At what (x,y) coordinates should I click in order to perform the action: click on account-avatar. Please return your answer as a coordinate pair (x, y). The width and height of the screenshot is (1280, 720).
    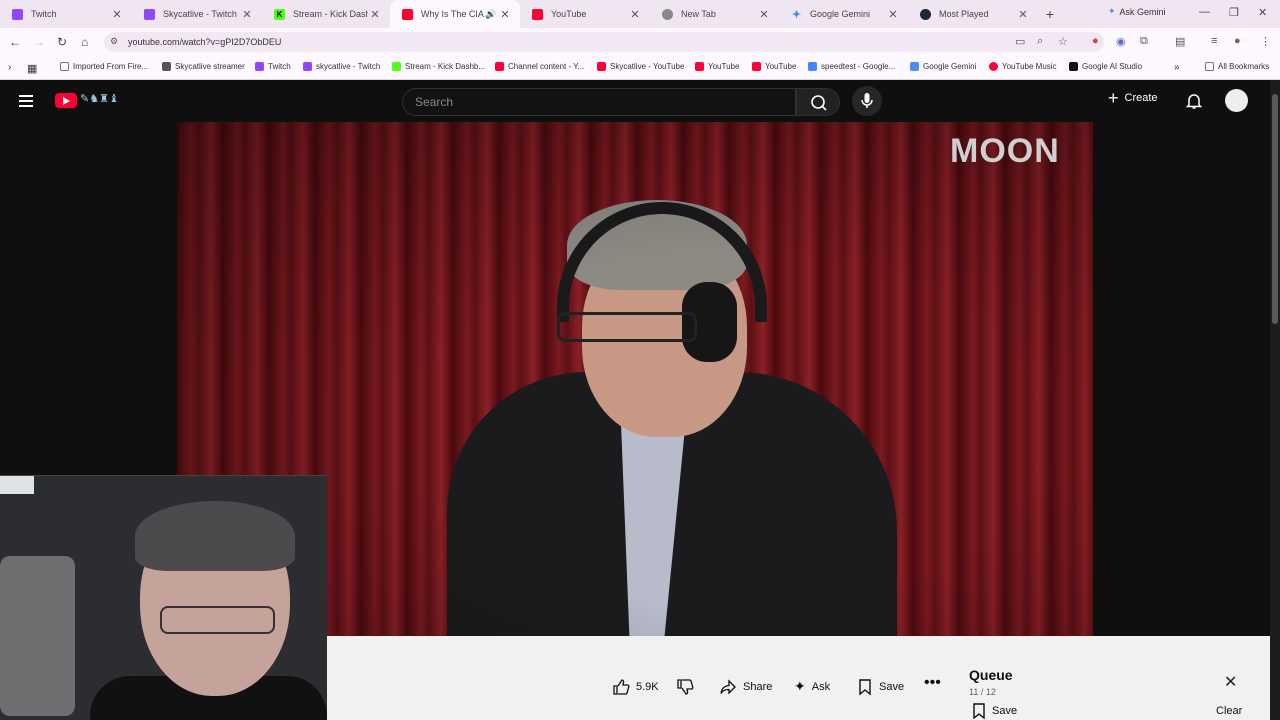
    Looking at the image, I should click on (1236, 100).